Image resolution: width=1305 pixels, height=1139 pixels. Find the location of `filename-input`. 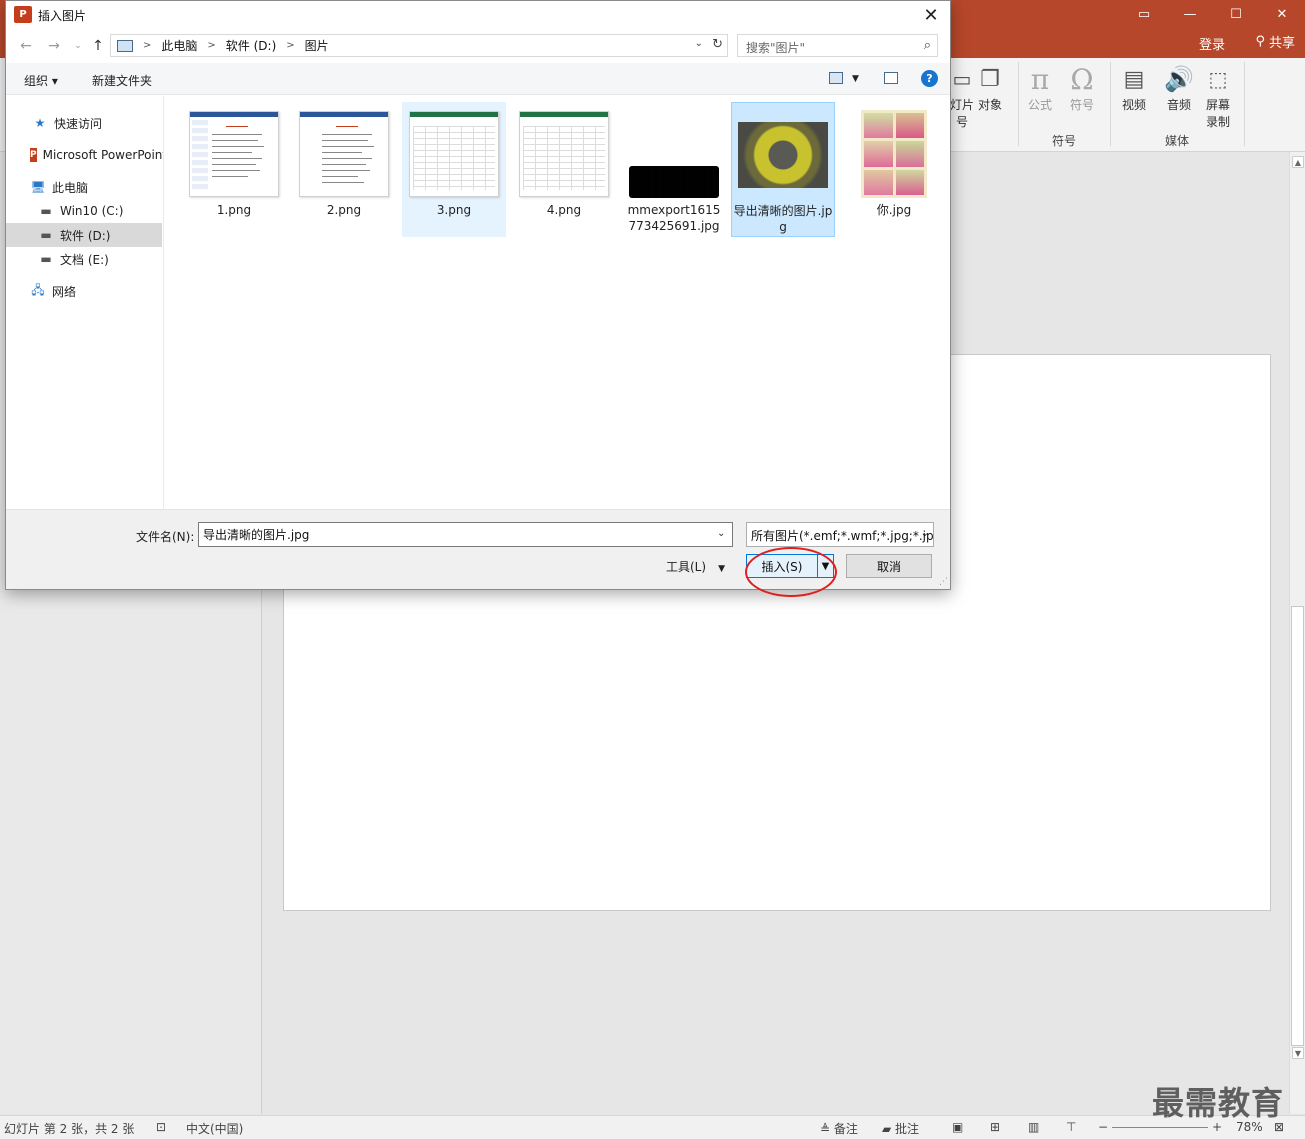

filename-input is located at coordinates (465, 534).